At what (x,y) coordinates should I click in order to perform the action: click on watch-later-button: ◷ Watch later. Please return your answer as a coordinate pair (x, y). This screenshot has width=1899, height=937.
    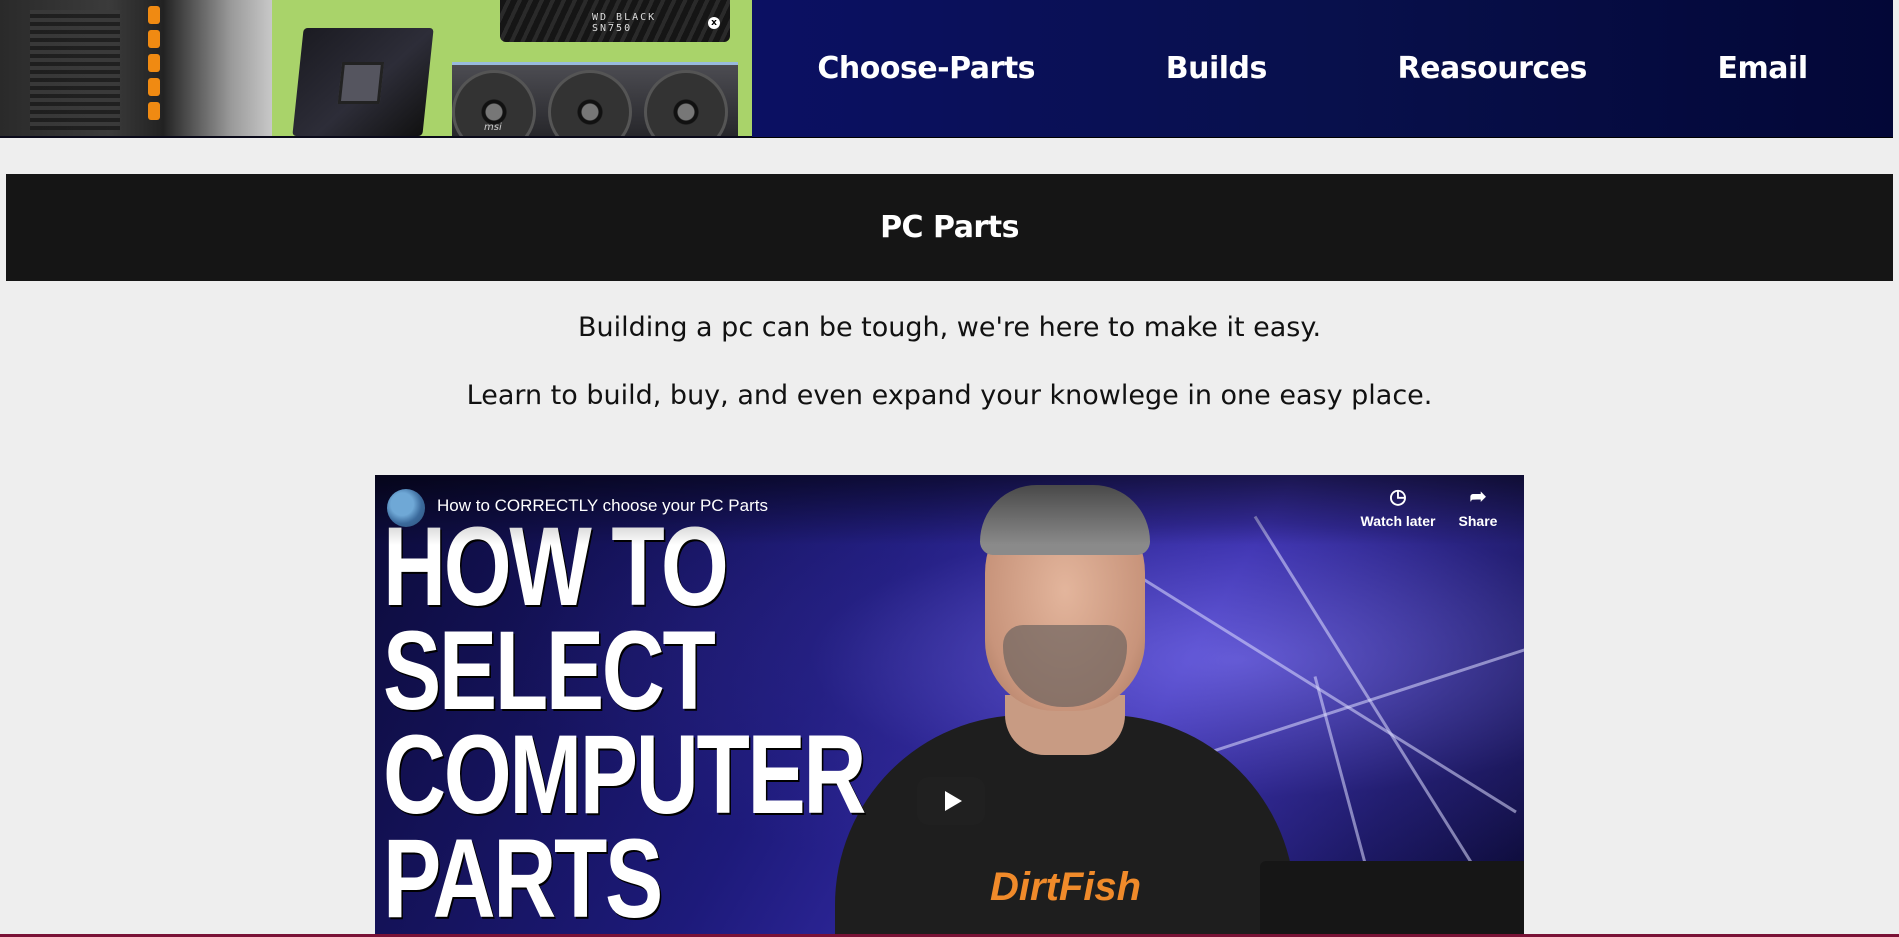
    Looking at the image, I should click on (1398, 507).